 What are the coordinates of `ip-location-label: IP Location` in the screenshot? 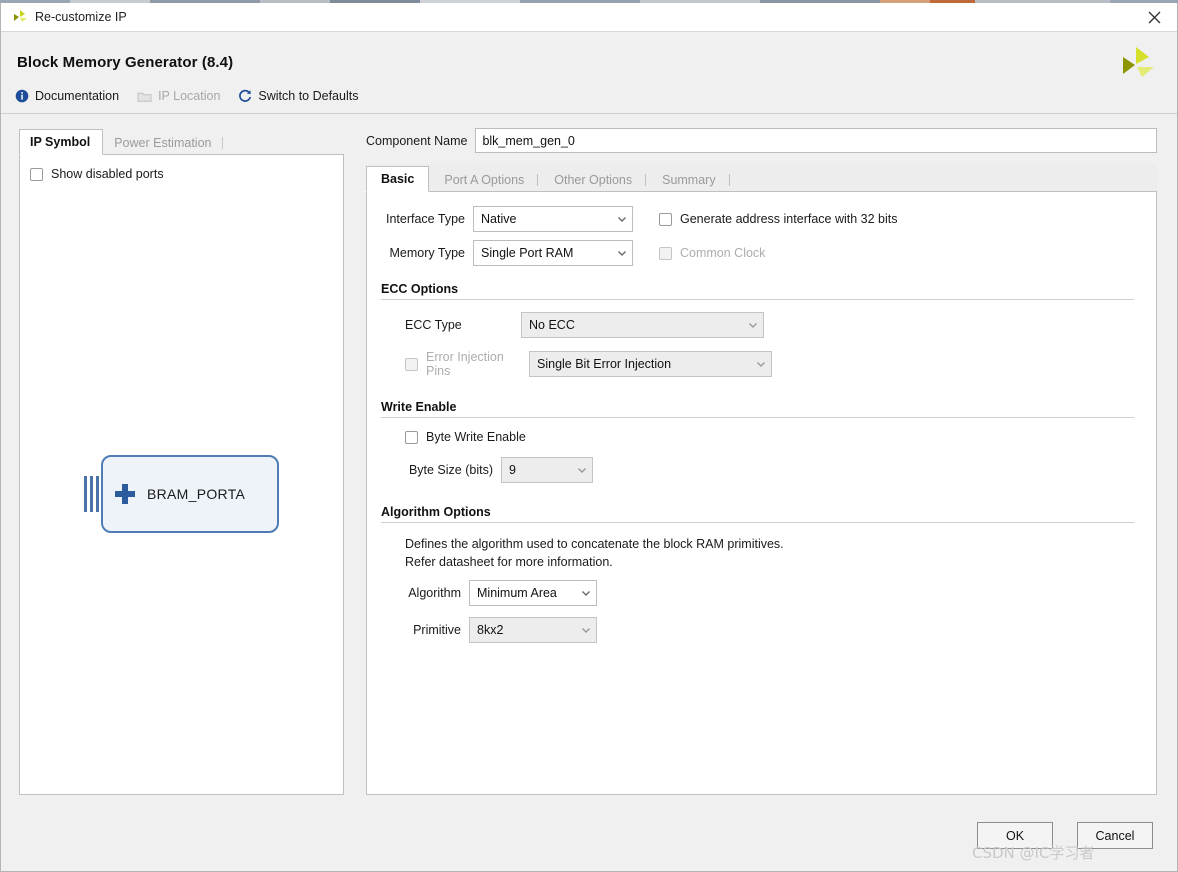 It's located at (189, 96).